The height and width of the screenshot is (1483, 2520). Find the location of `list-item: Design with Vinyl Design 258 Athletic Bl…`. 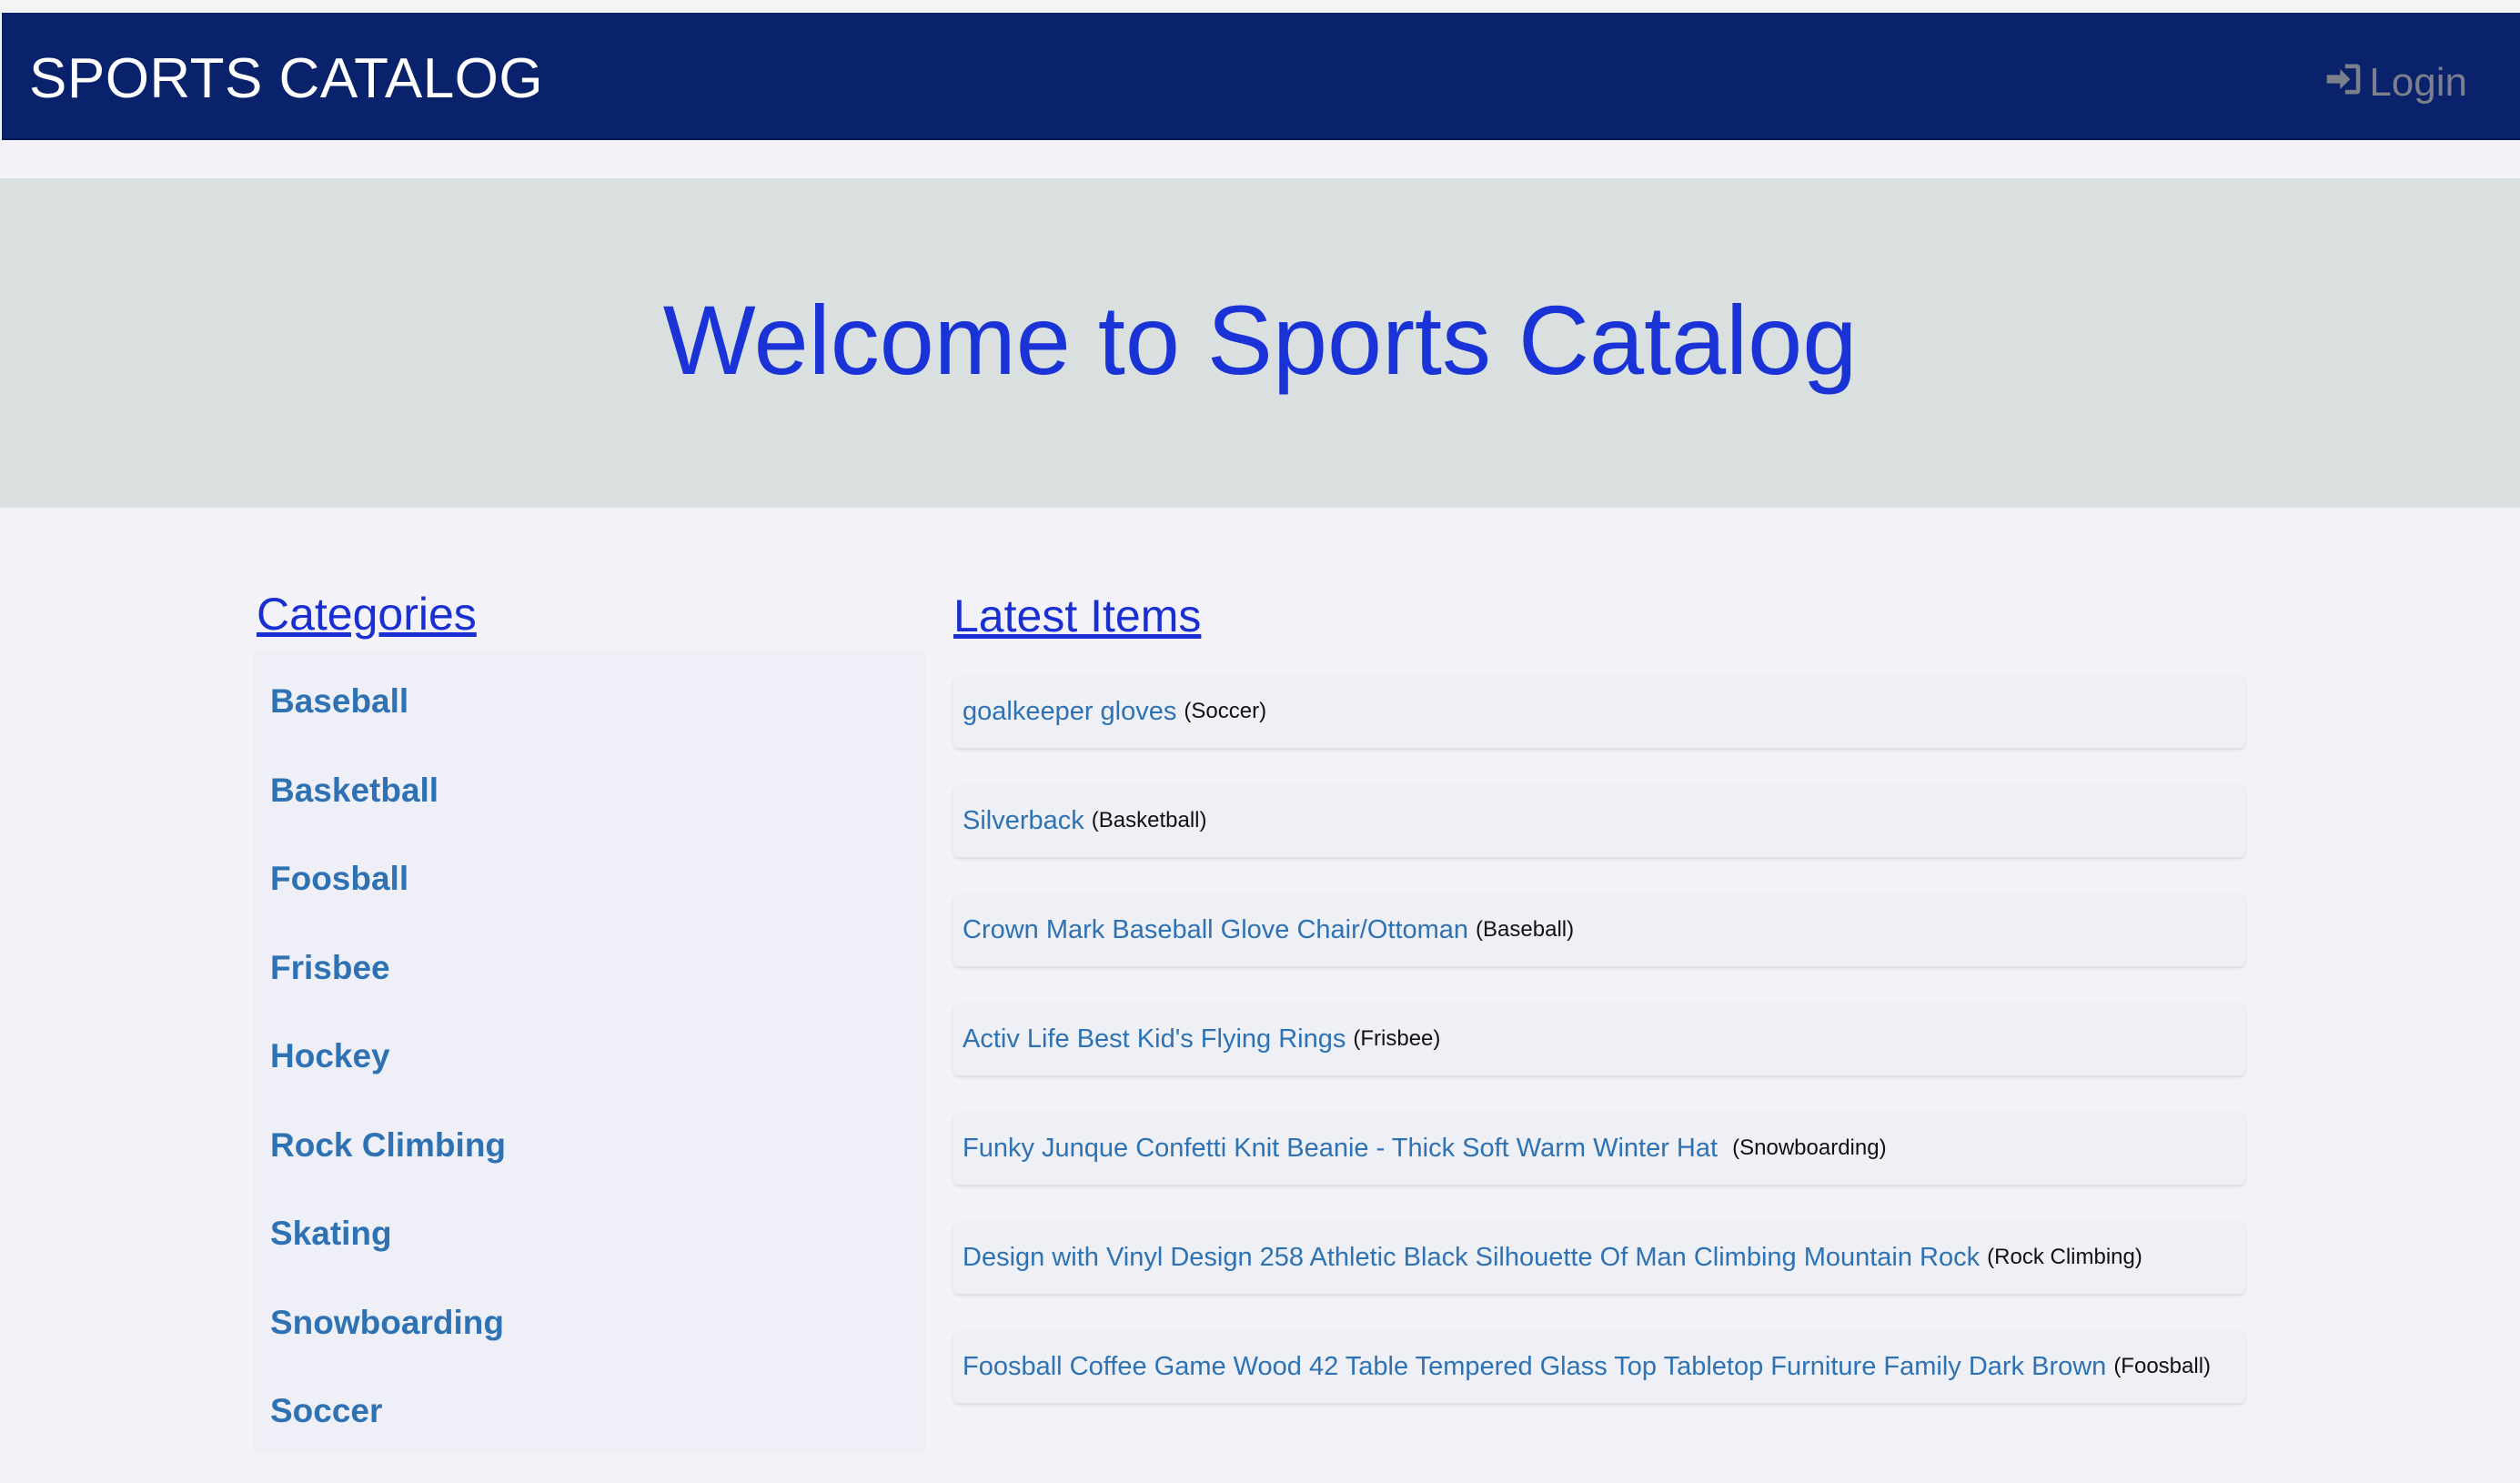

list-item: Design with Vinyl Design 258 Athletic Bl… is located at coordinates (1599, 1257).